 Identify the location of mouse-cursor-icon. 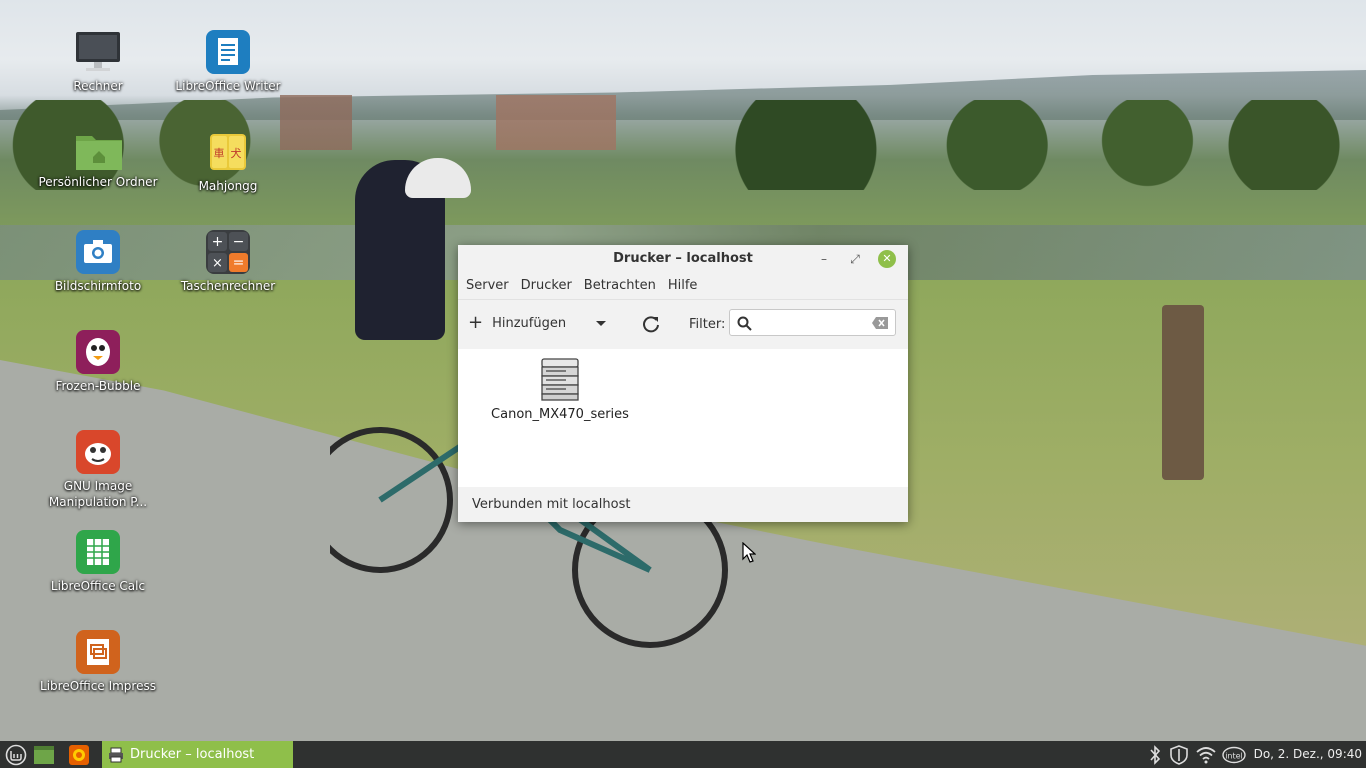
(749, 552).